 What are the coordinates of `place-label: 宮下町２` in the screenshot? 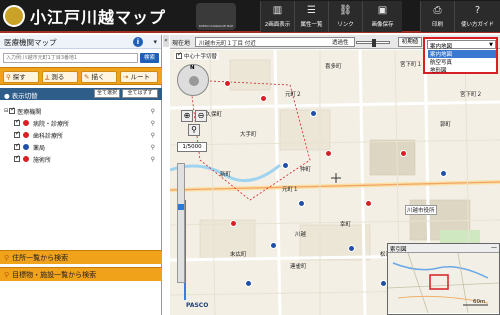 It's located at (471, 95).